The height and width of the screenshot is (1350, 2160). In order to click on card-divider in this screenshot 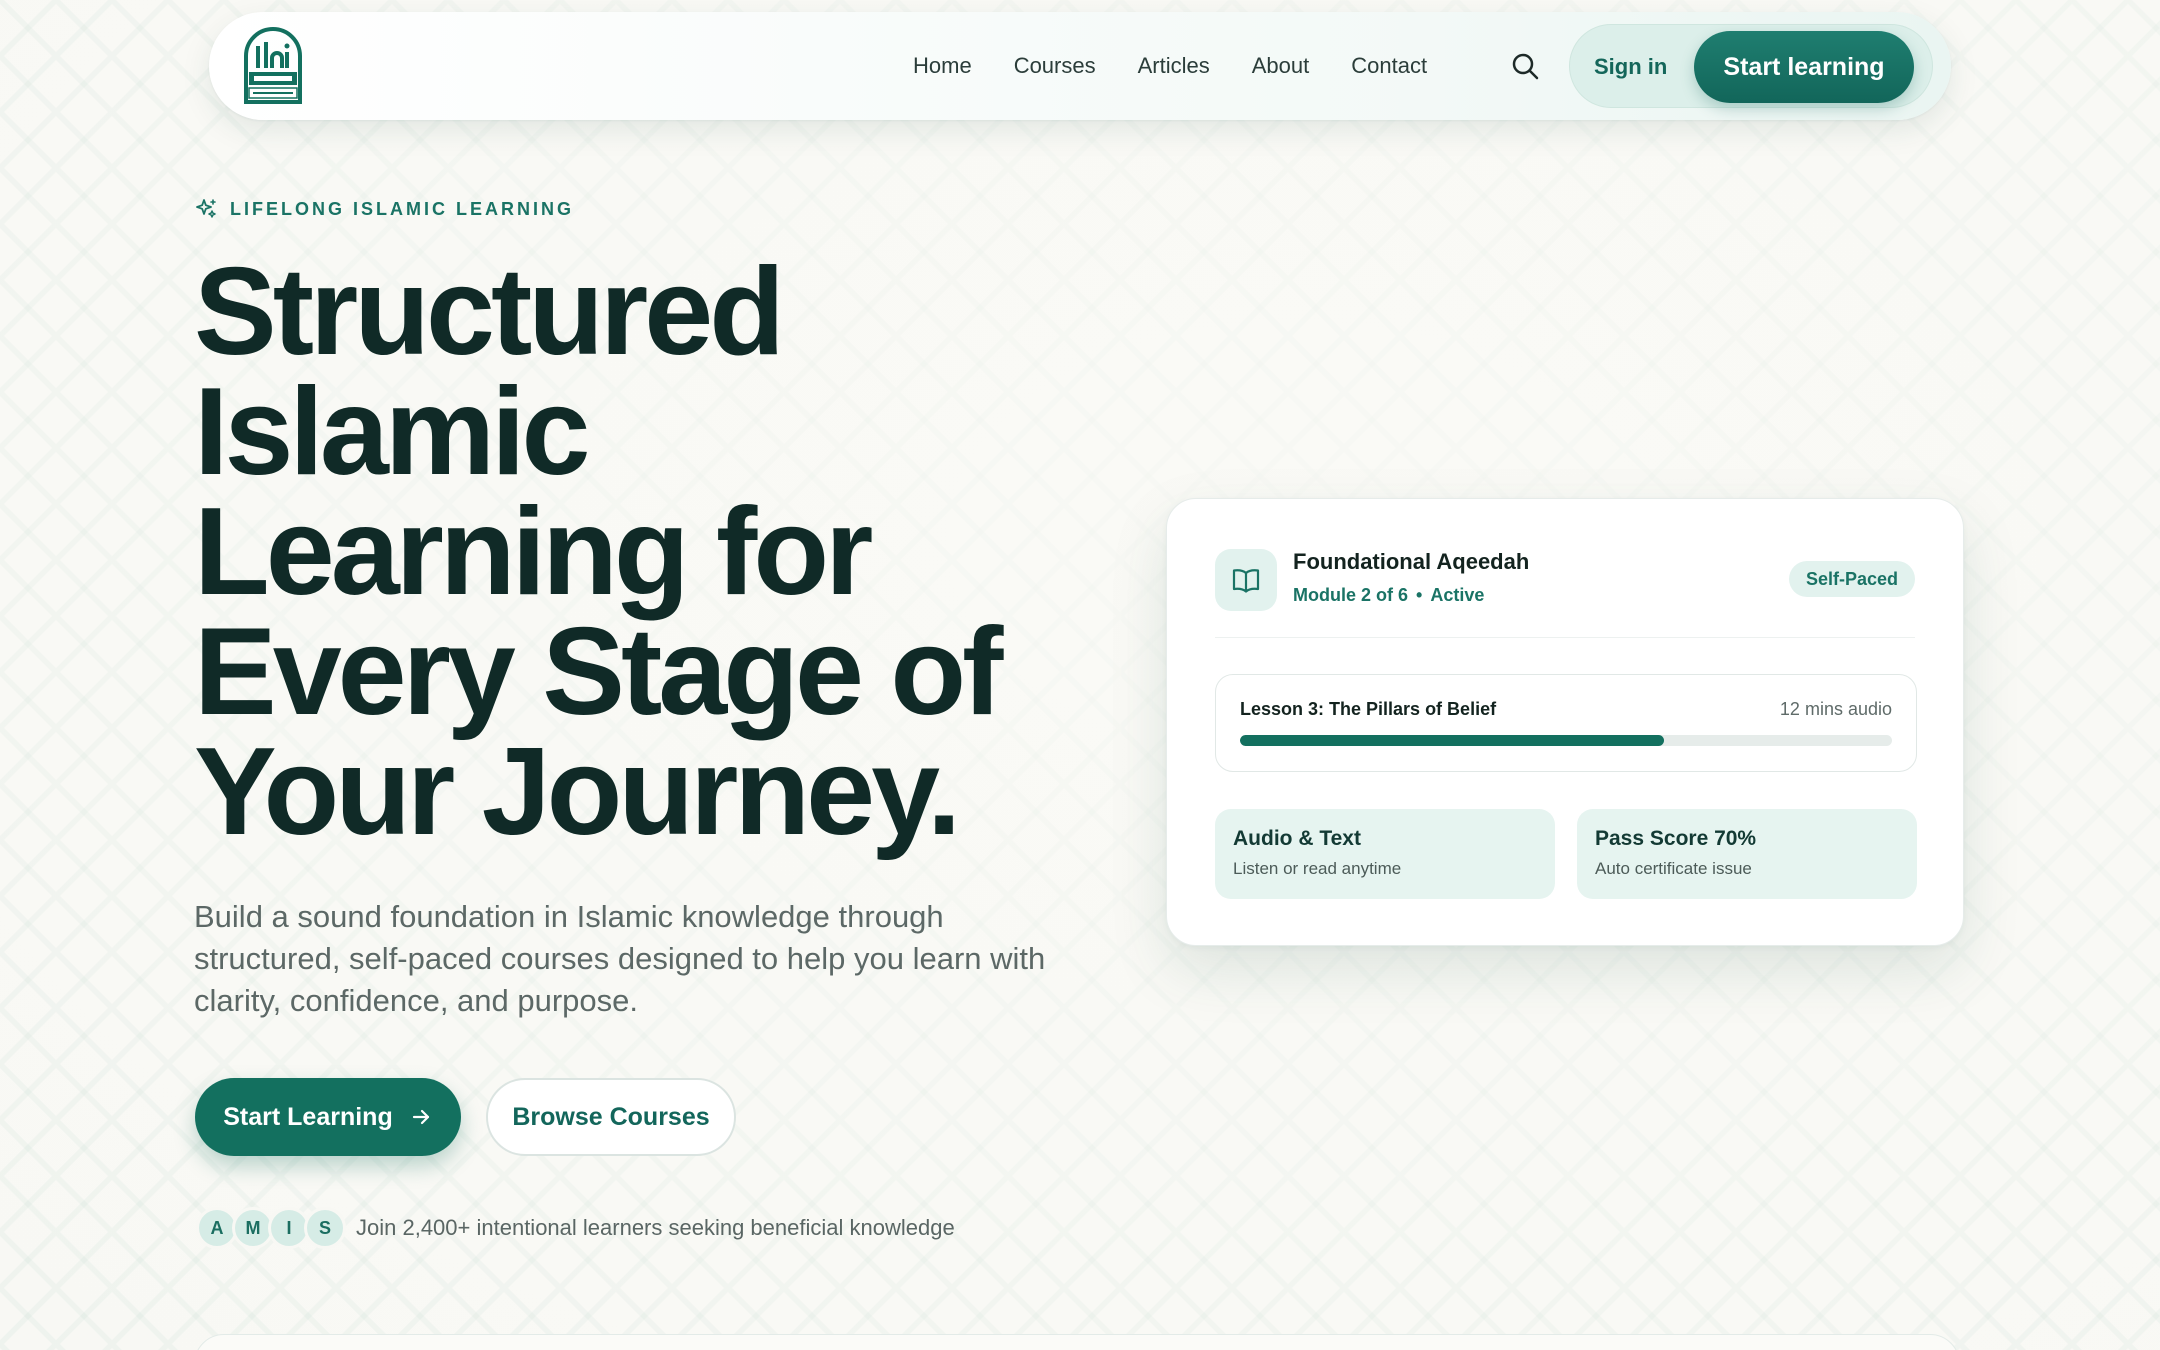, I will do `click(1565, 637)`.